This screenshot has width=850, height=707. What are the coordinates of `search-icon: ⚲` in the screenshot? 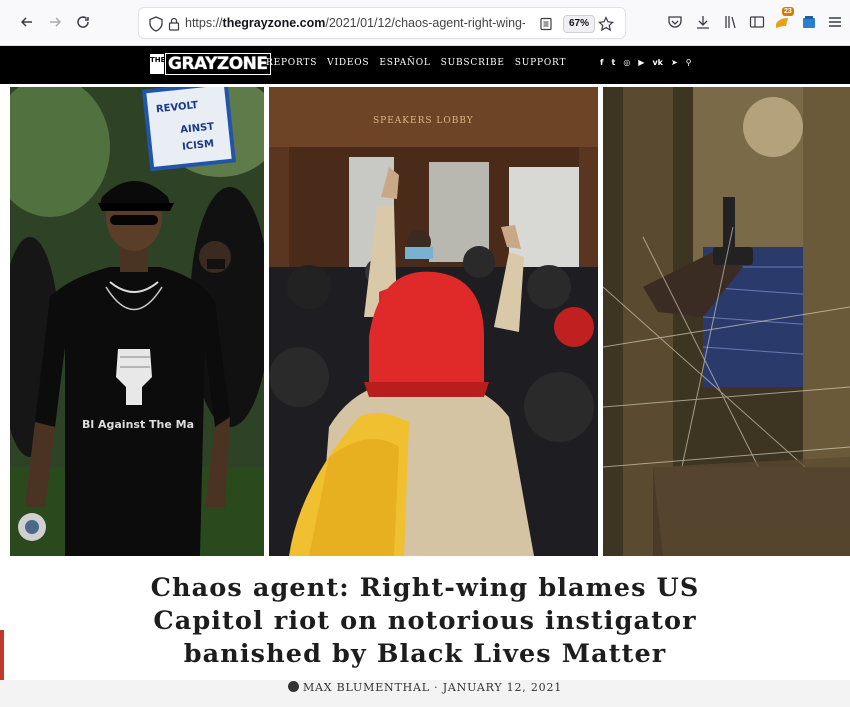 It's located at (689, 62).